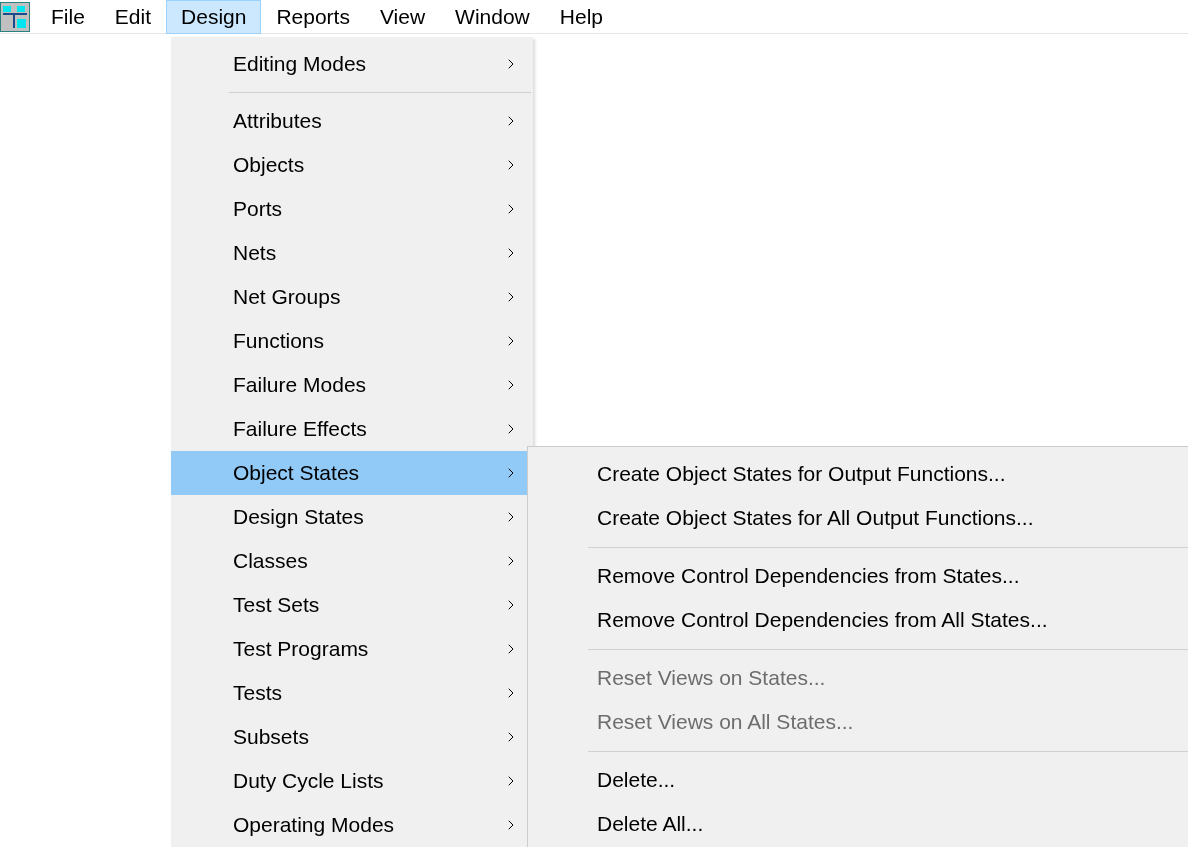 This screenshot has height=847, width=1188. Describe the element at coordinates (352, 253) in the screenshot. I see `menu-item: Nets` at that location.